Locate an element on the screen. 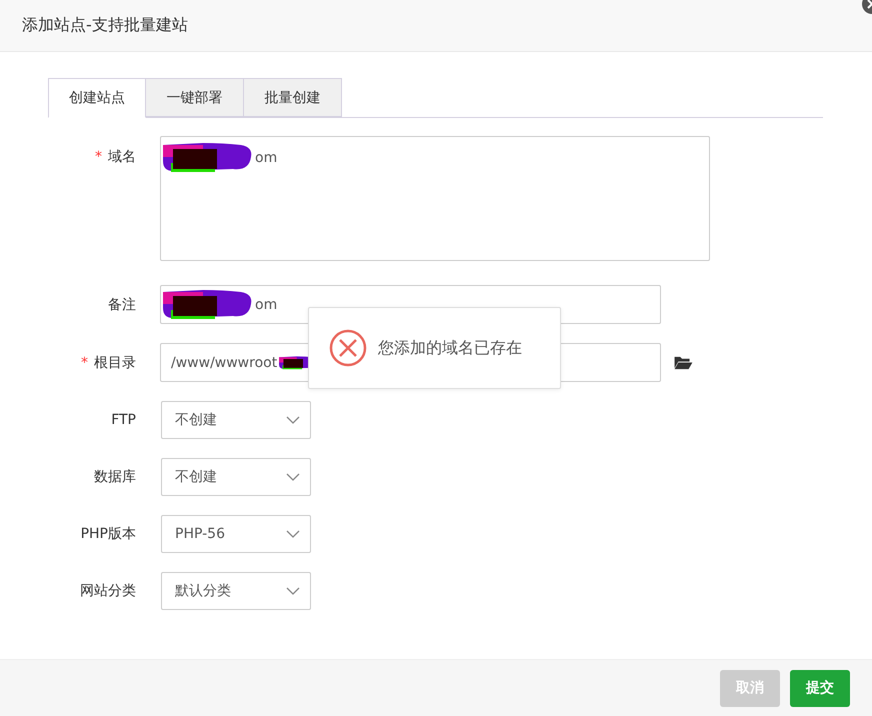  error-icon is located at coordinates (348, 348).